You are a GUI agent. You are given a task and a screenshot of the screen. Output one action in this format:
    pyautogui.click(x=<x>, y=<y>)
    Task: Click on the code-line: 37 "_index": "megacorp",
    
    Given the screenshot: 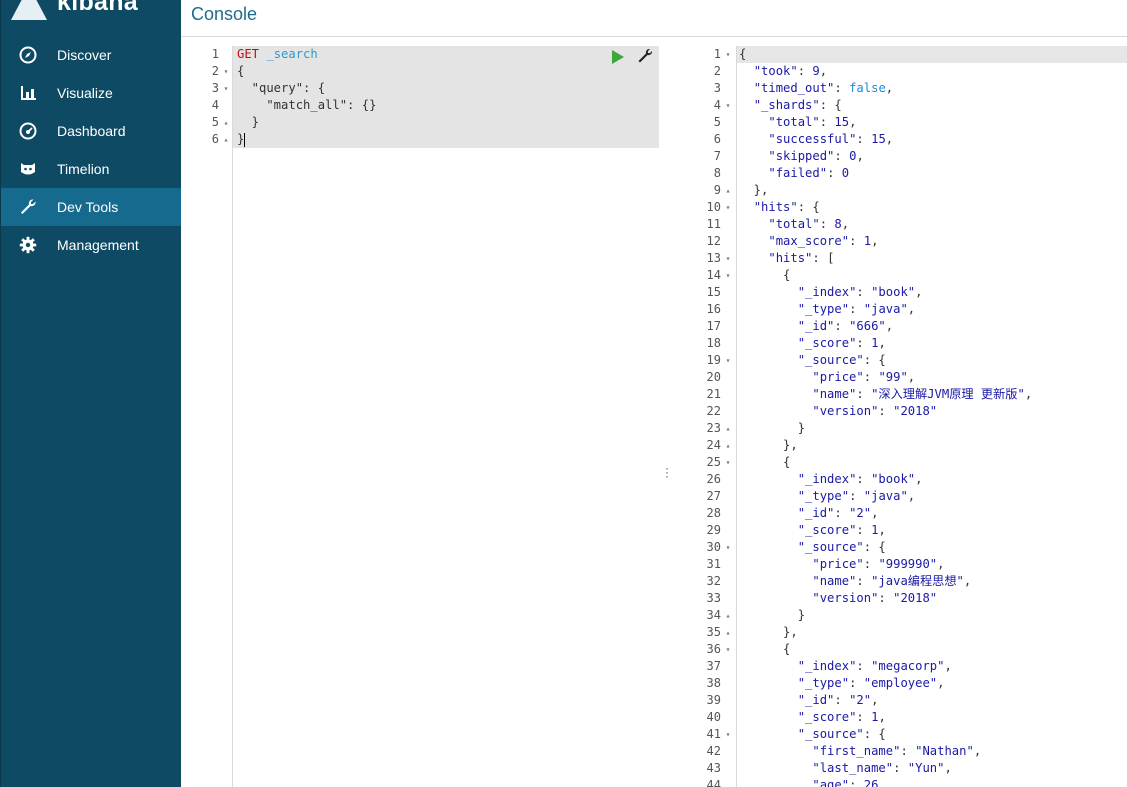 What is the action you would take?
    pyautogui.click(x=901, y=666)
    